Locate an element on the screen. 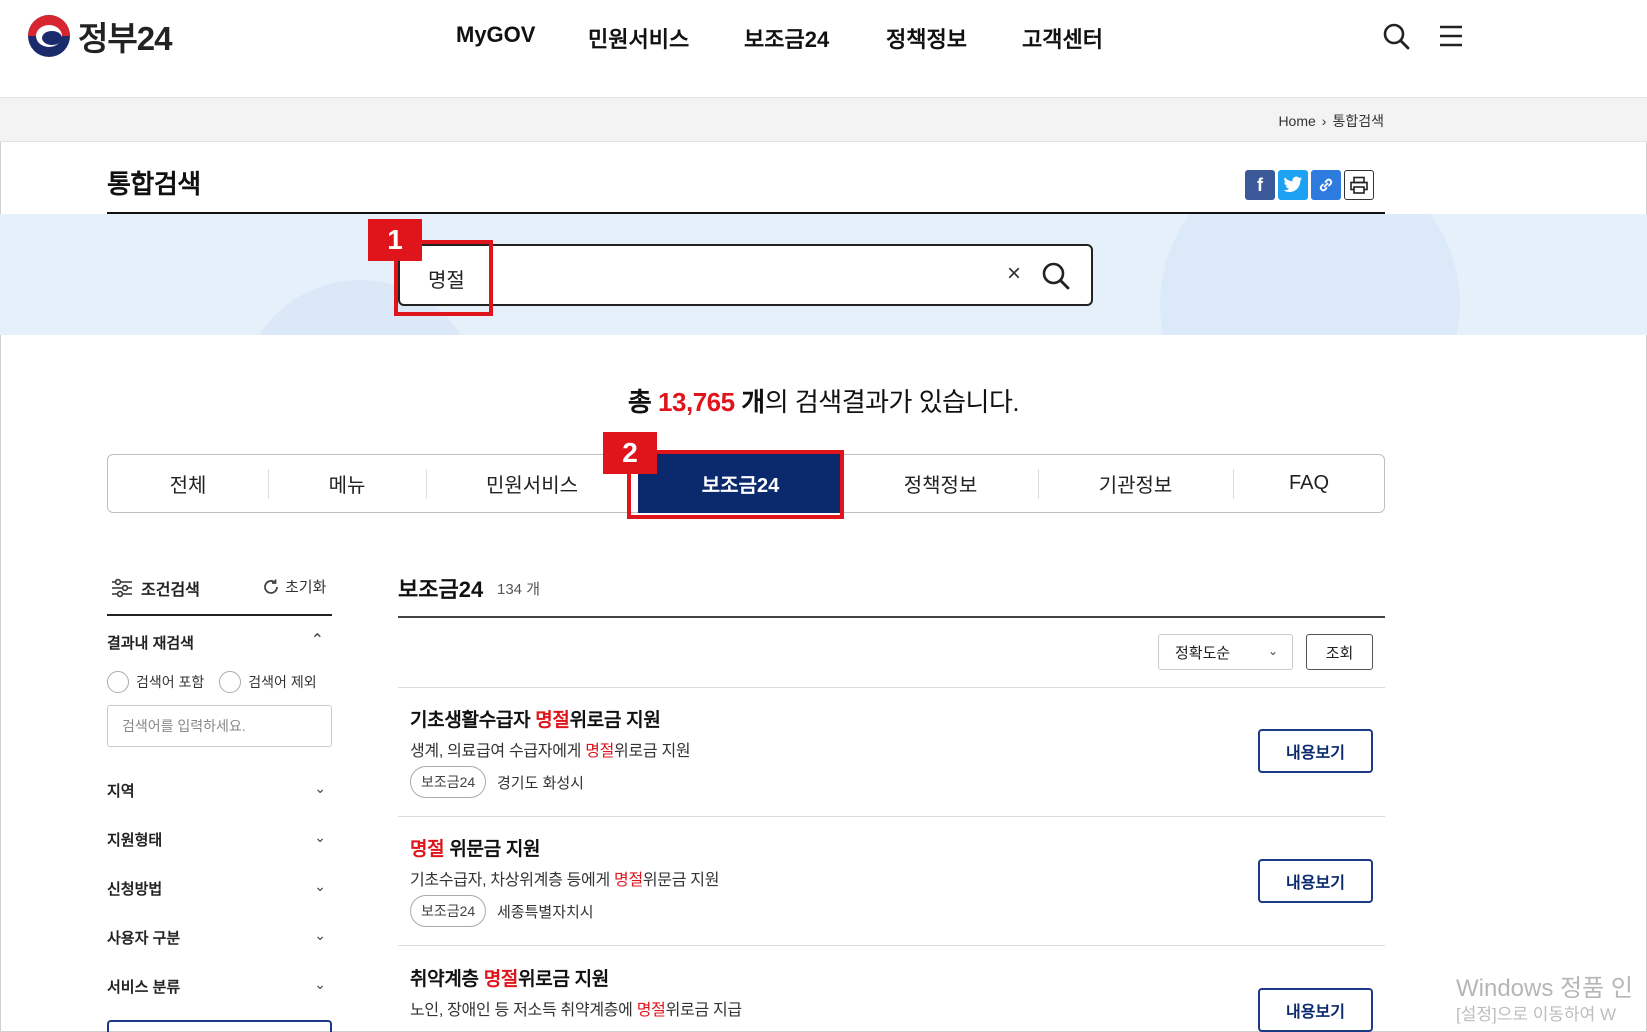  include-keyword-label: 검색어 포함 is located at coordinates (170, 682).